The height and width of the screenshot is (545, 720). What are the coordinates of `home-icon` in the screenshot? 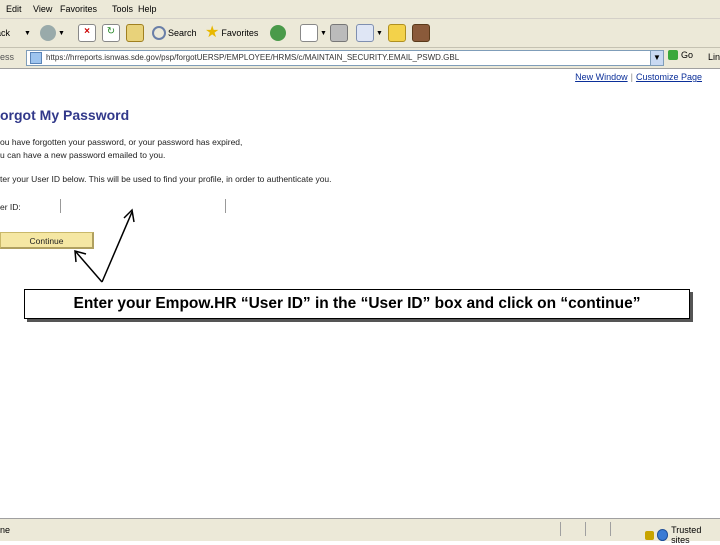 It's located at (135, 33).